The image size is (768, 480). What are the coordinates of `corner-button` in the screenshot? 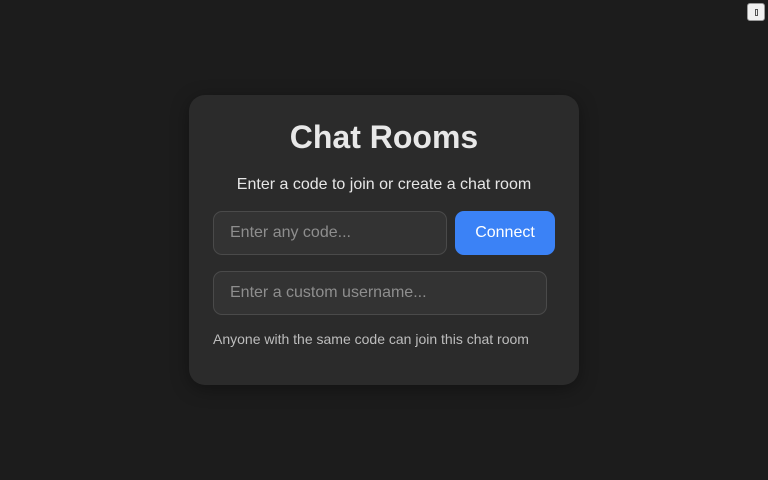 It's located at (756, 12).